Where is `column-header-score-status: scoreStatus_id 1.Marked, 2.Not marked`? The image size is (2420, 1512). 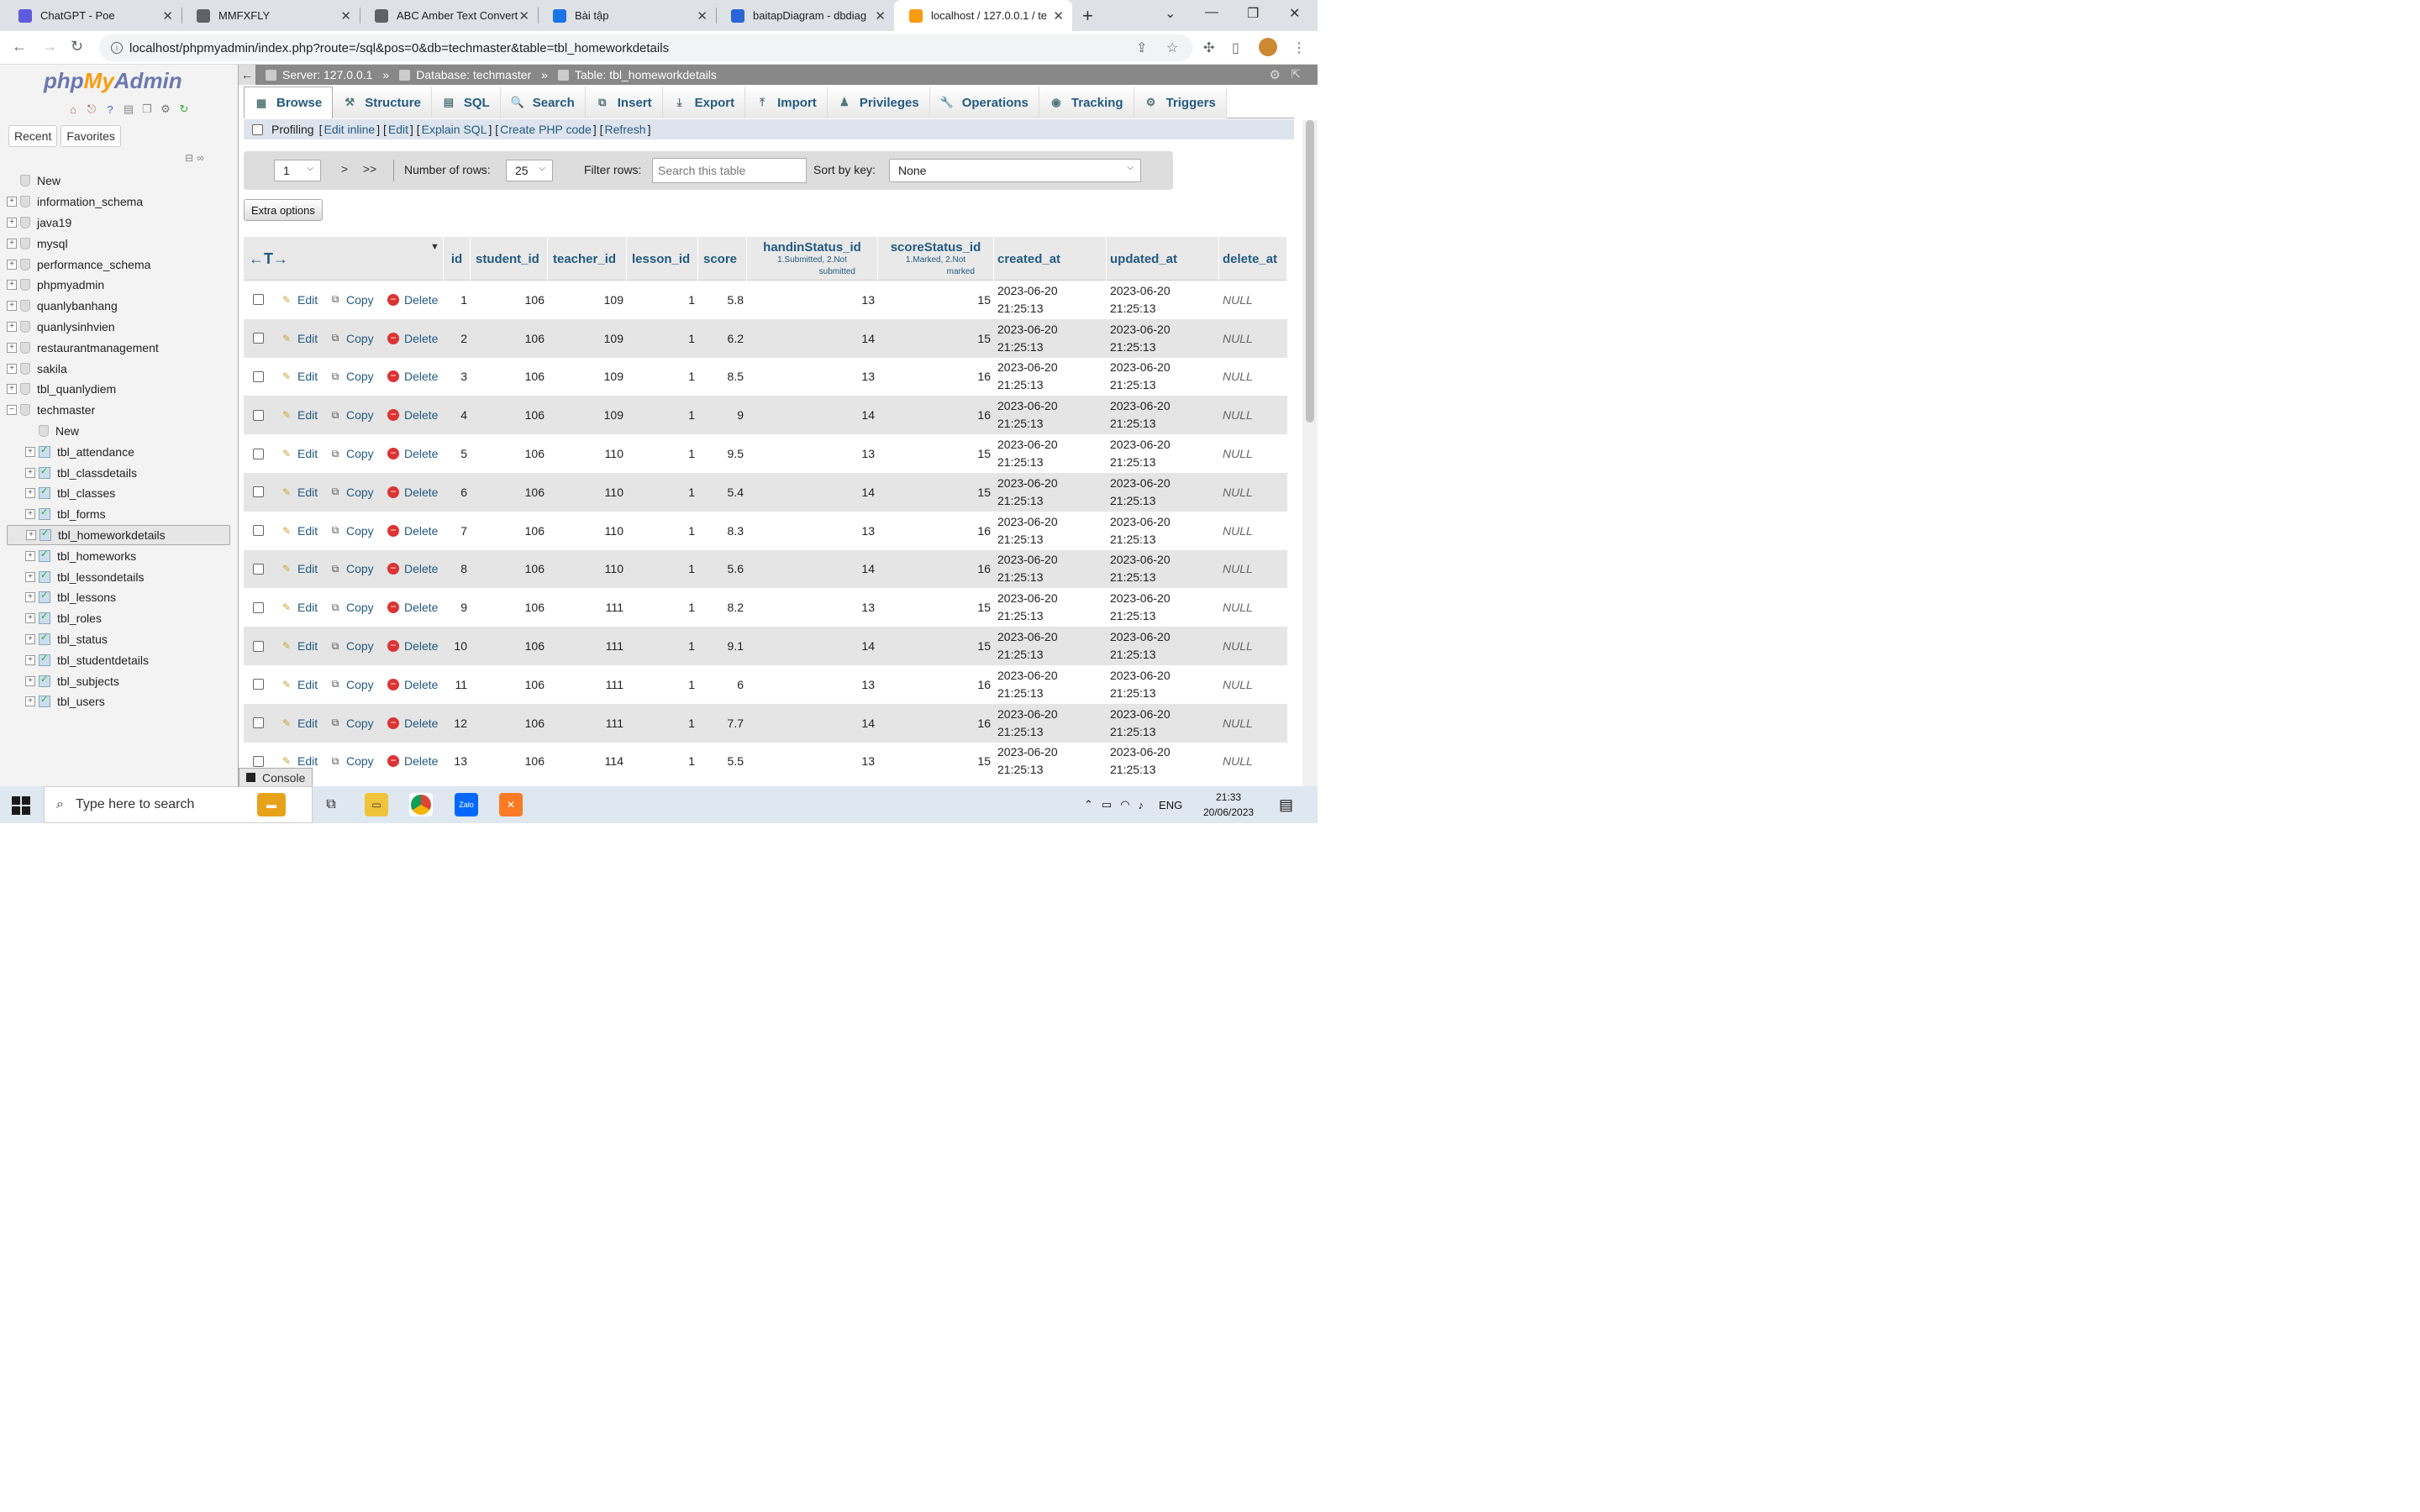 column-header-score-status: scoreStatus_id 1.Marked, 2.Not marked is located at coordinates (936, 259).